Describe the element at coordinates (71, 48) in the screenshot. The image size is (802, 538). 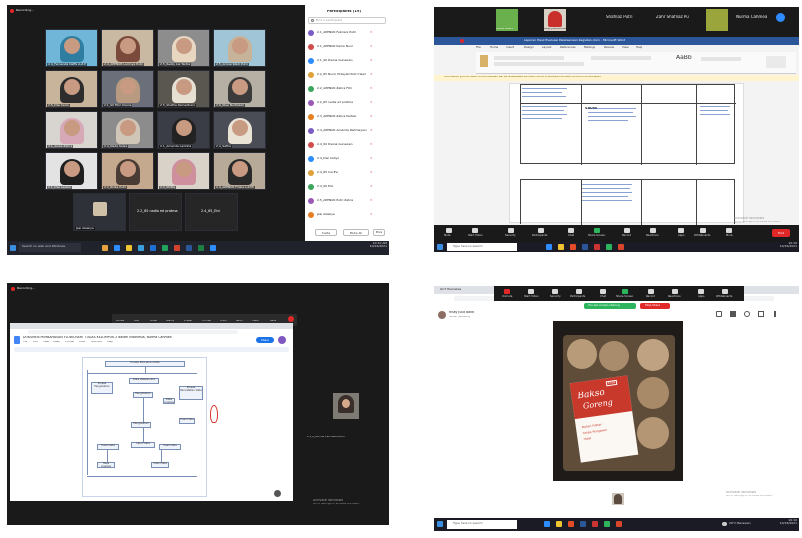
I see `video-tile: 2.4_Fernanda Deffa A.Z.P` at that location.